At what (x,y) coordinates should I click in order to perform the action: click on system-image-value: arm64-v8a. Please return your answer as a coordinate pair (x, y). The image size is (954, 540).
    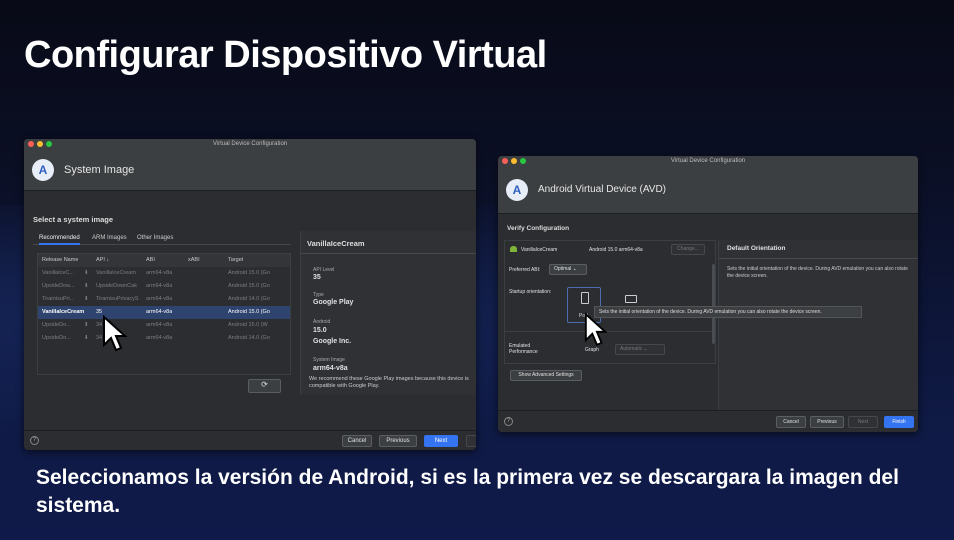
    Looking at the image, I should click on (330, 368).